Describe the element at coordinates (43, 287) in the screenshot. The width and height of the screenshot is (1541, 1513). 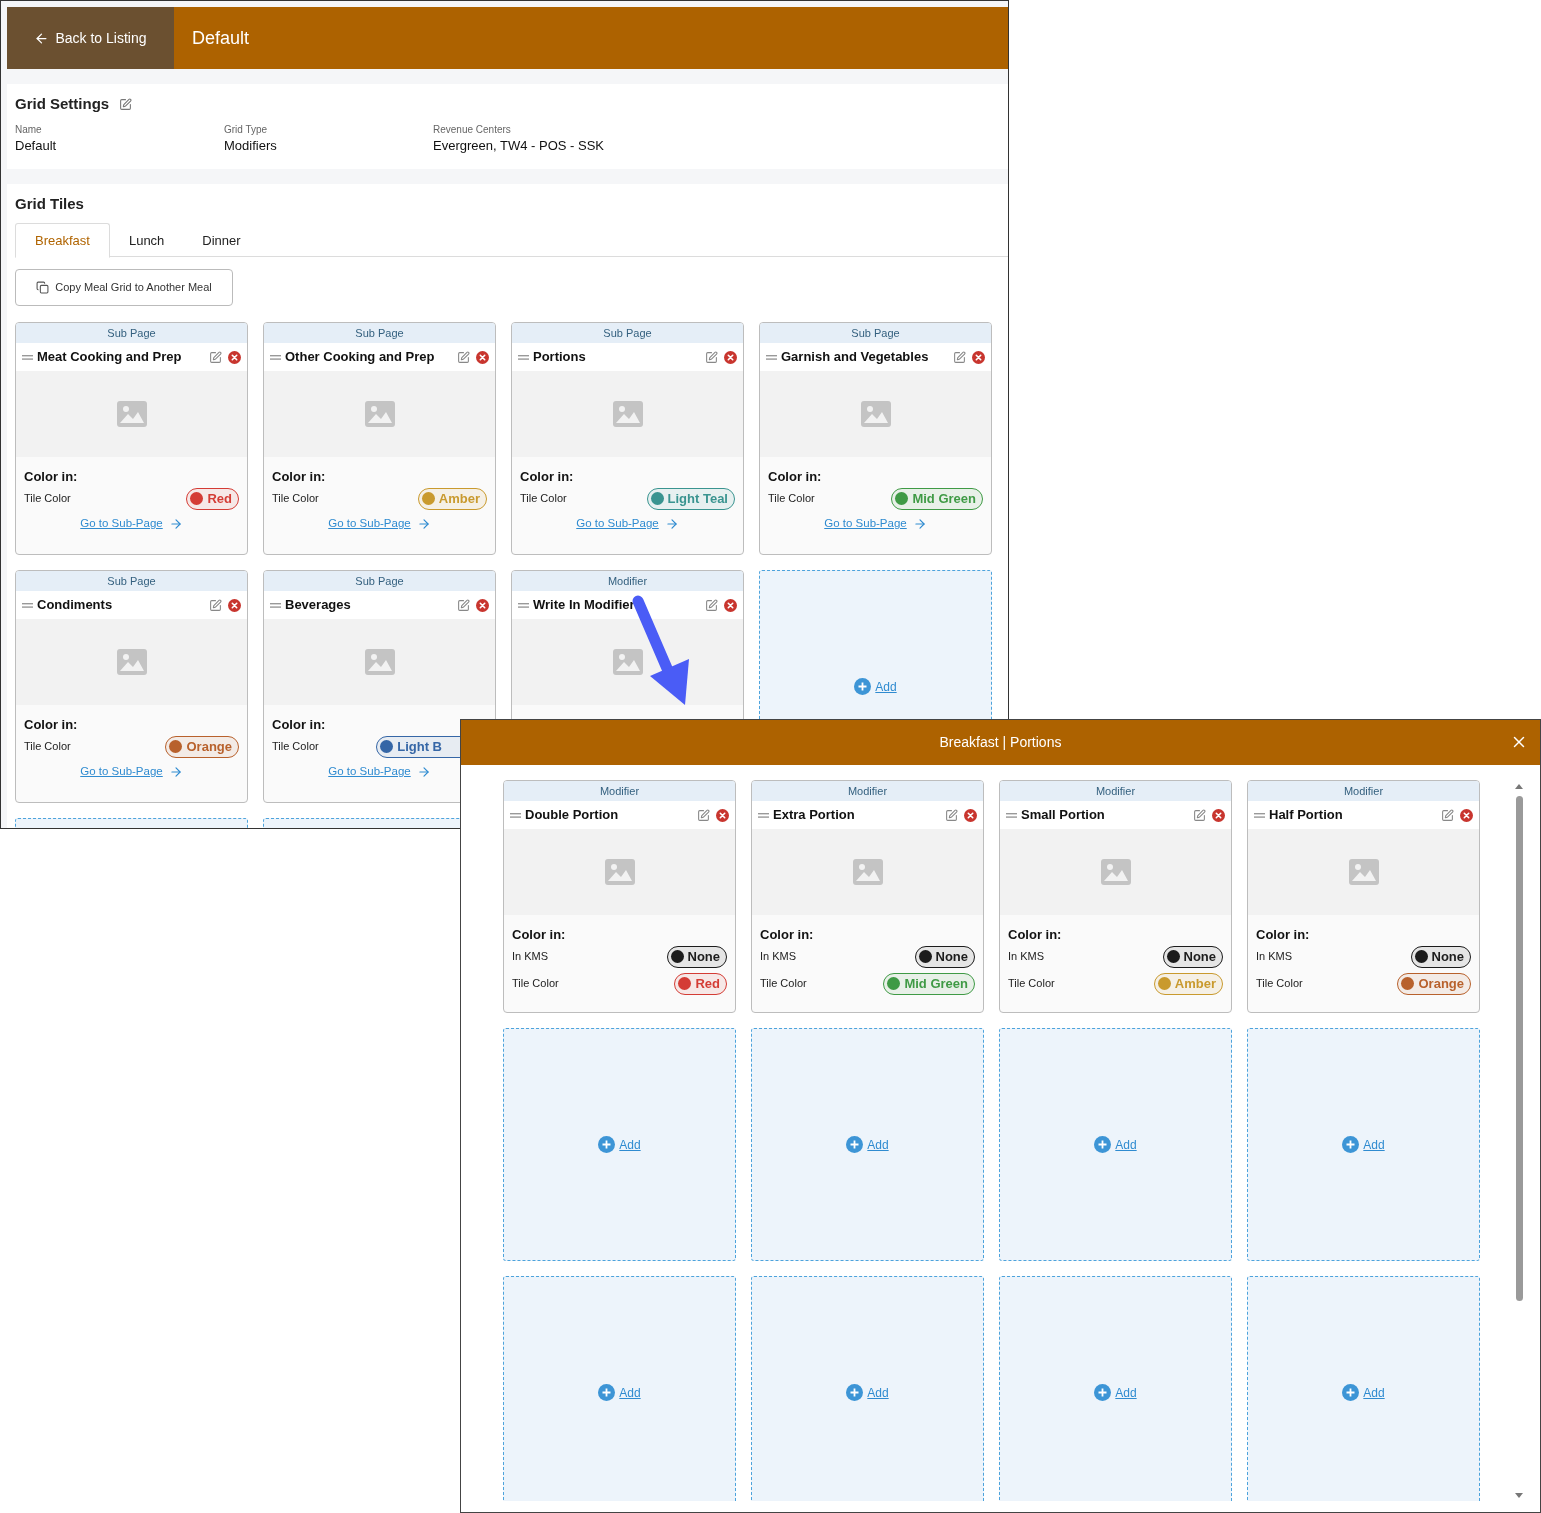
I see `copy-icon` at that location.